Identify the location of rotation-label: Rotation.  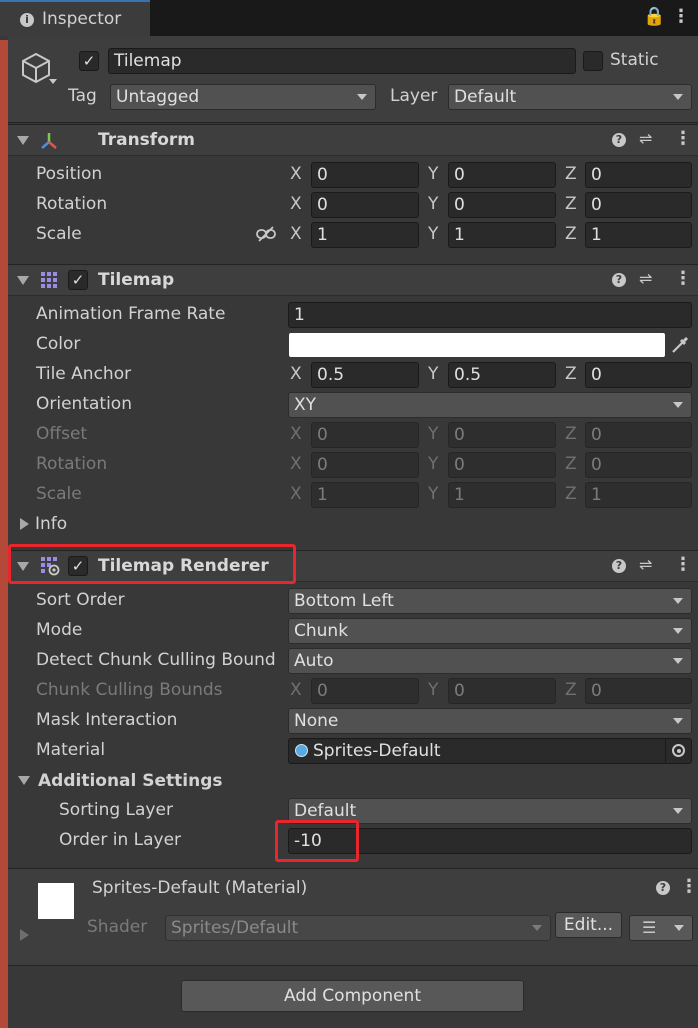
(72, 204).